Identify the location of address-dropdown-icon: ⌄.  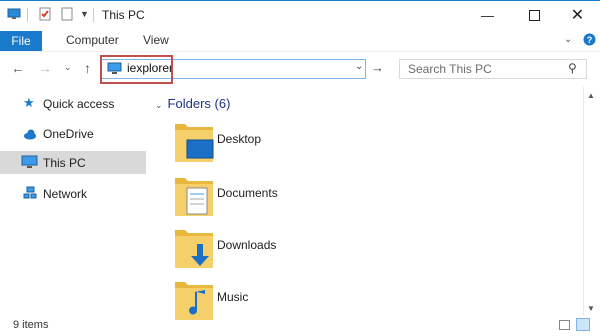
(359, 66).